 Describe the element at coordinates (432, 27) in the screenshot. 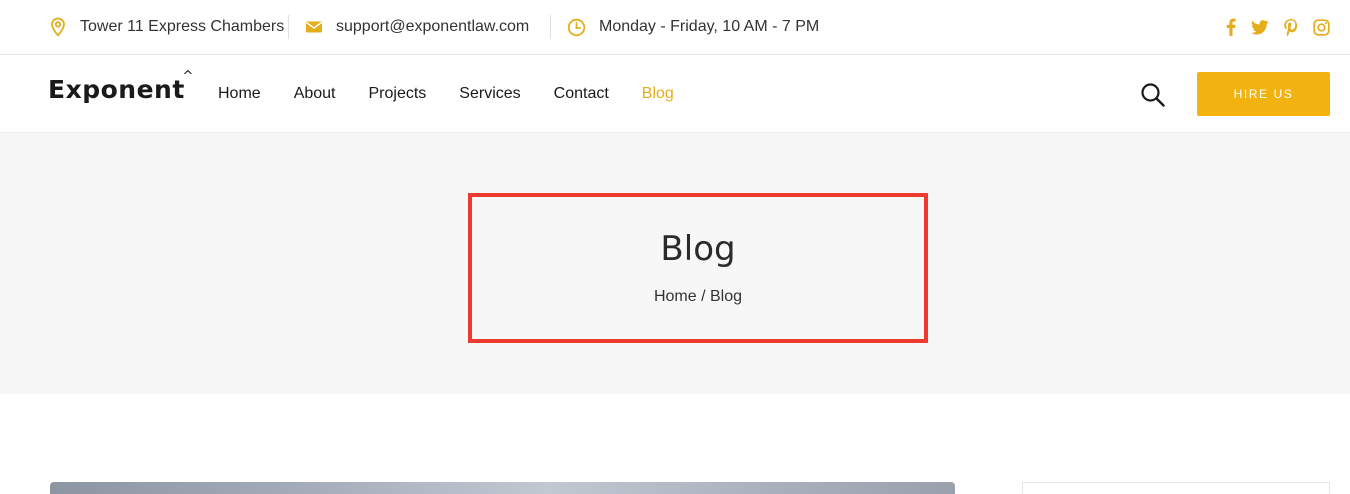

I see `email-link: support@exponentlaw.com` at that location.